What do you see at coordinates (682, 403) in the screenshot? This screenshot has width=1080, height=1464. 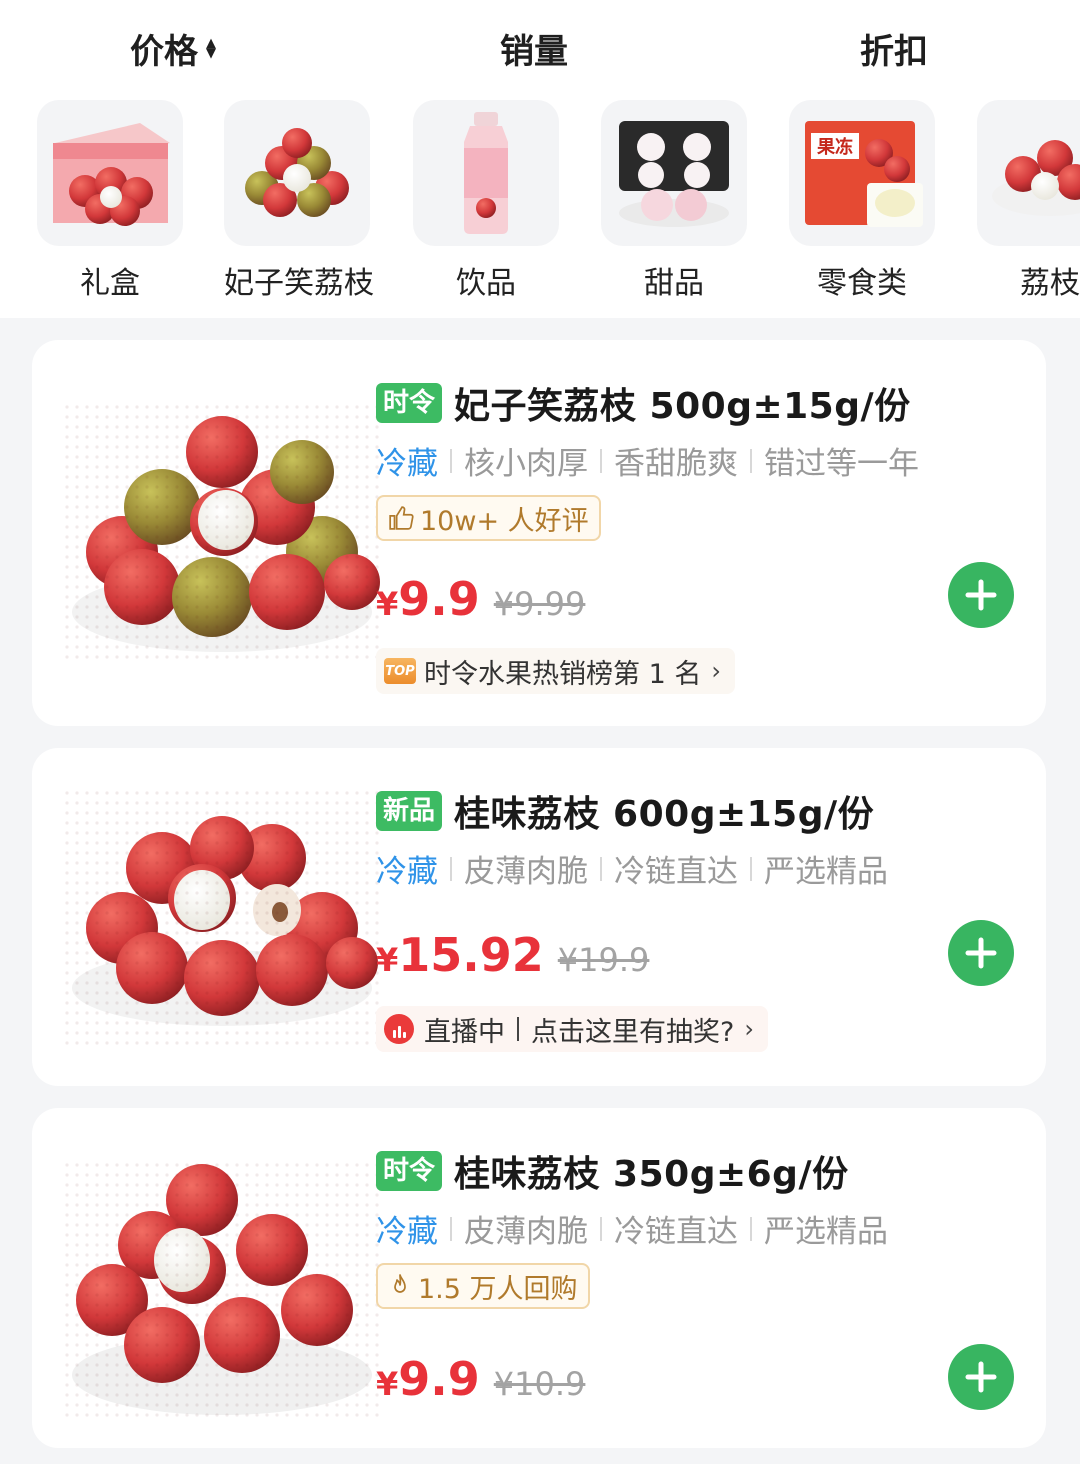 I see `product-title: 妃子笑荔枝 500g±15g/份` at bounding box center [682, 403].